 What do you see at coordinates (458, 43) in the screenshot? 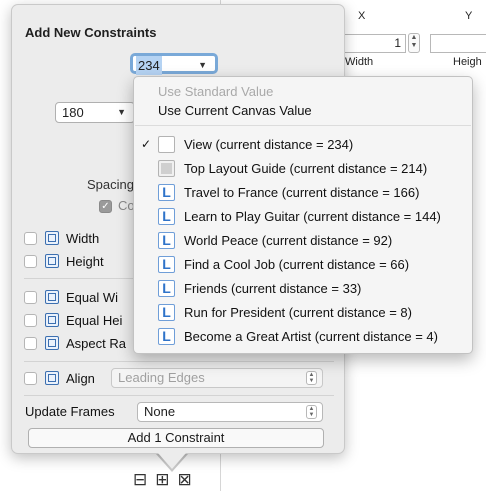
I see `y-value-field` at bounding box center [458, 43].